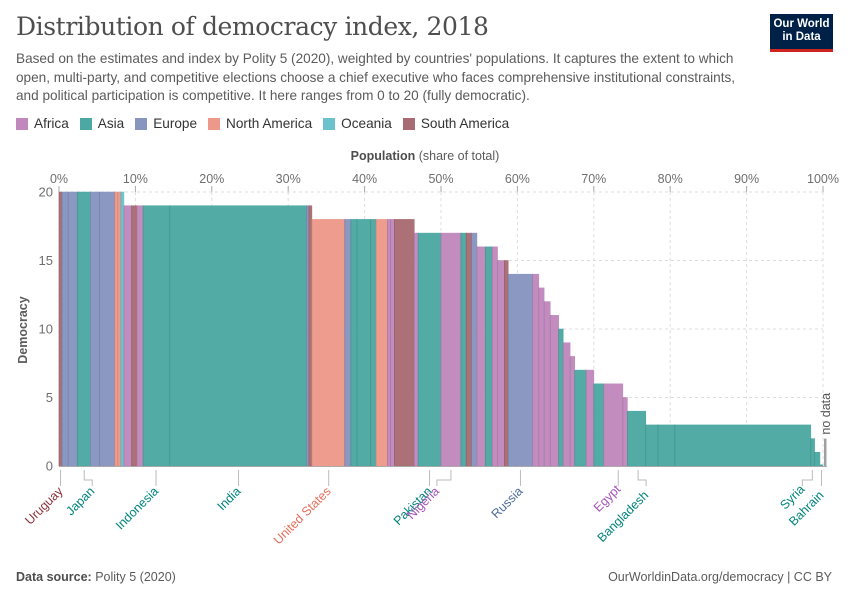  Describe the element at coordinates (49, 466) in the screenshot. I see `y-tick-label: 0` at that location.